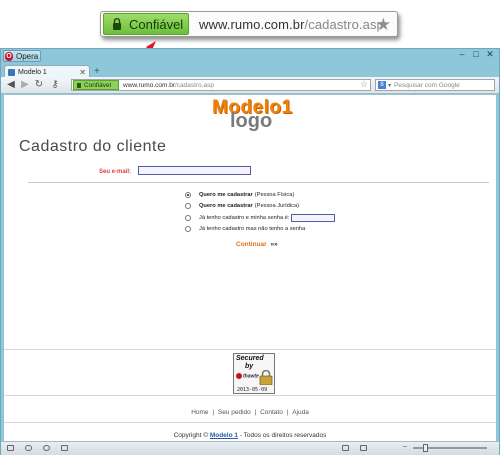 Image resolution: width=500 pixels, height=455 pixels. I want to click on seal-brand: thawte, so click(247, 376).